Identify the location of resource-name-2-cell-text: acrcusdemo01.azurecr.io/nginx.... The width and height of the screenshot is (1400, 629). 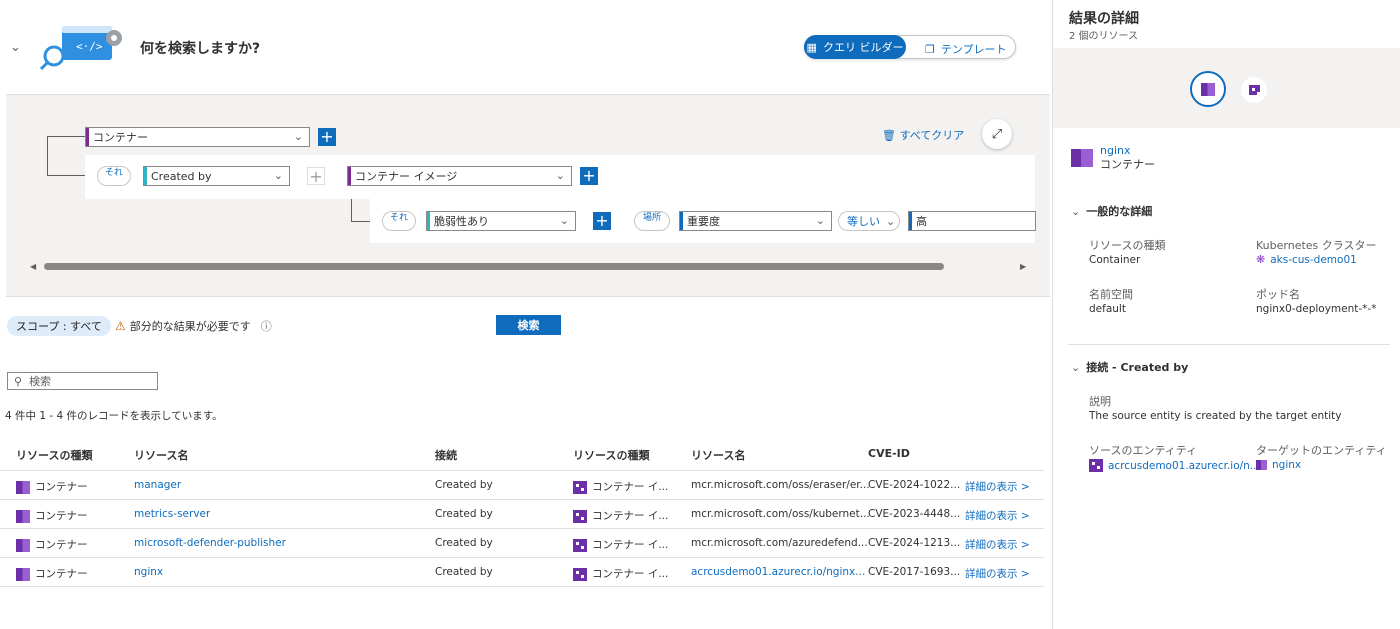
(778, 572).